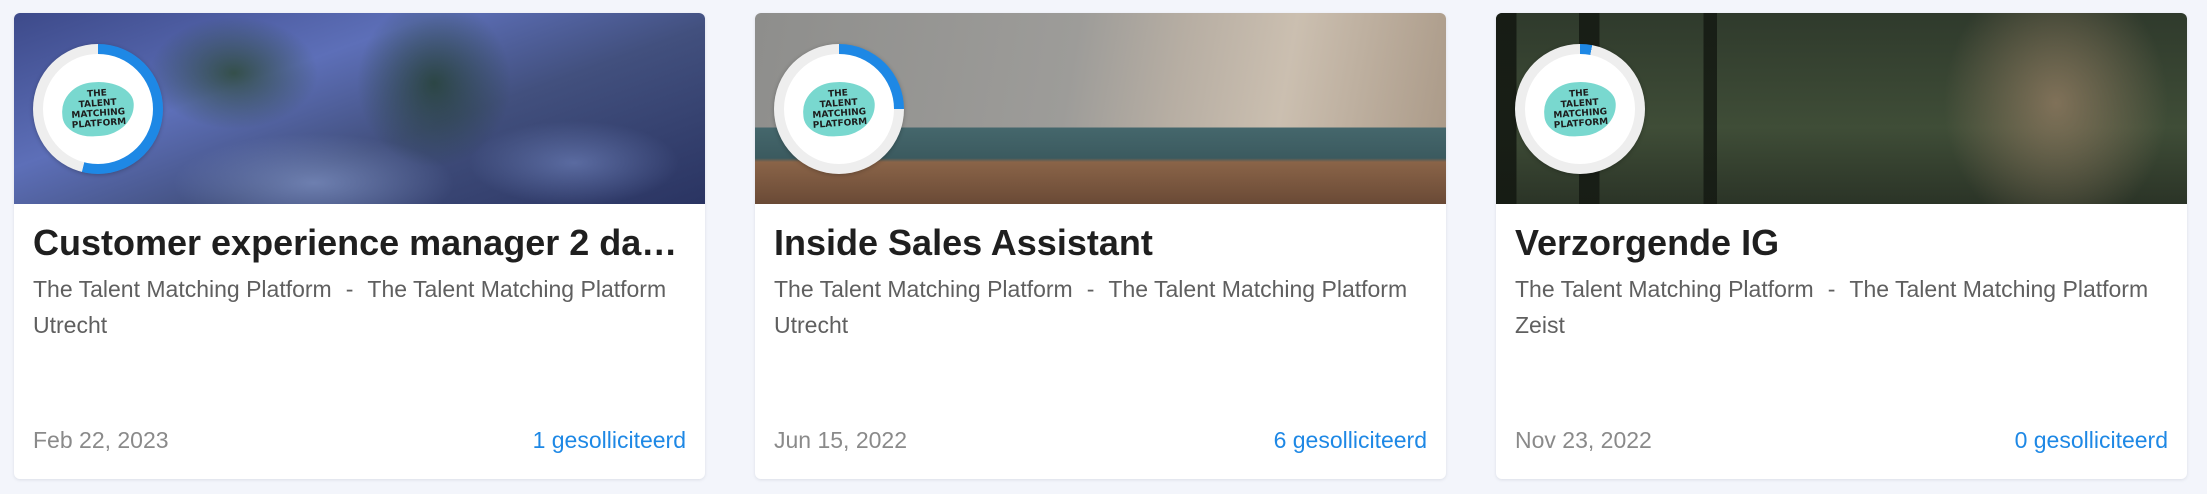 The width and height of the screenshot is (2207, 494). What do you see at coordinates (101, 440) in the screenshot?
I see `posted-date: Feb 22, 2023` at bounding box center [101, 440].